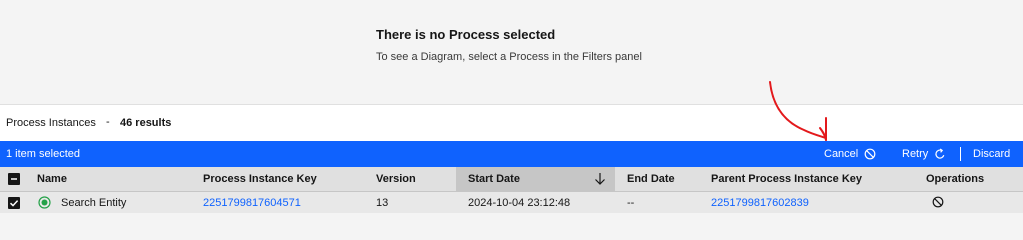 This screenshot has width=1023, height=240. What do you see at coordinates (938, 203) in the screenshot?
I see `cancel-operation-icon` at bounding box center [938, 203].